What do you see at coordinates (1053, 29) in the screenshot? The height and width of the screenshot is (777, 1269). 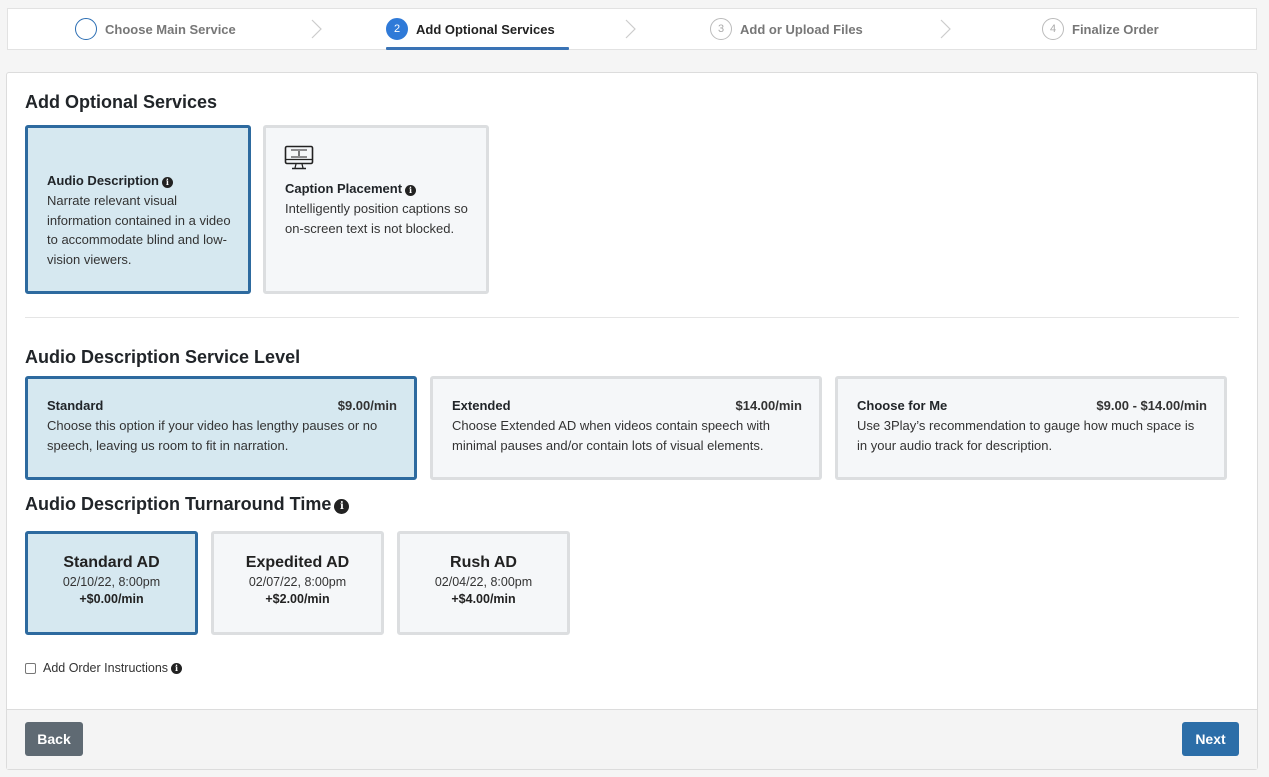 I see `step-4-circle-icon: 4` at bounding box center [1053, 29].